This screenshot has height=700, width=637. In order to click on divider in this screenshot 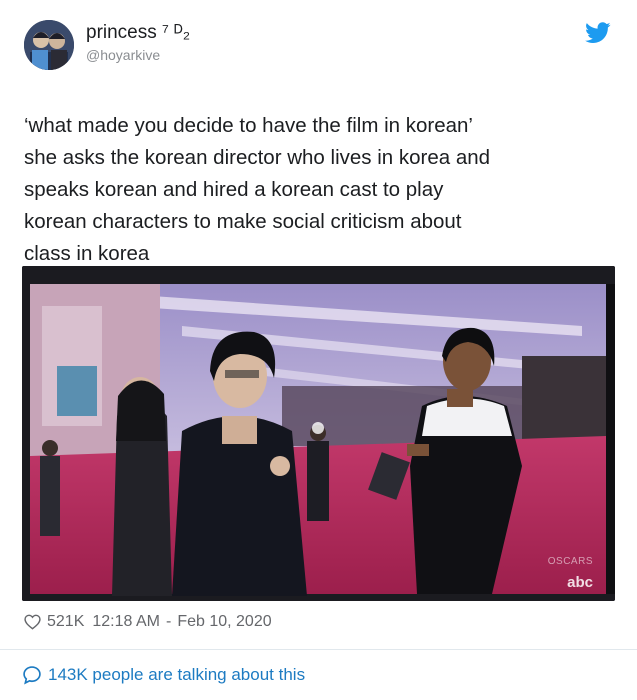, I will do `click(318, 649)`.